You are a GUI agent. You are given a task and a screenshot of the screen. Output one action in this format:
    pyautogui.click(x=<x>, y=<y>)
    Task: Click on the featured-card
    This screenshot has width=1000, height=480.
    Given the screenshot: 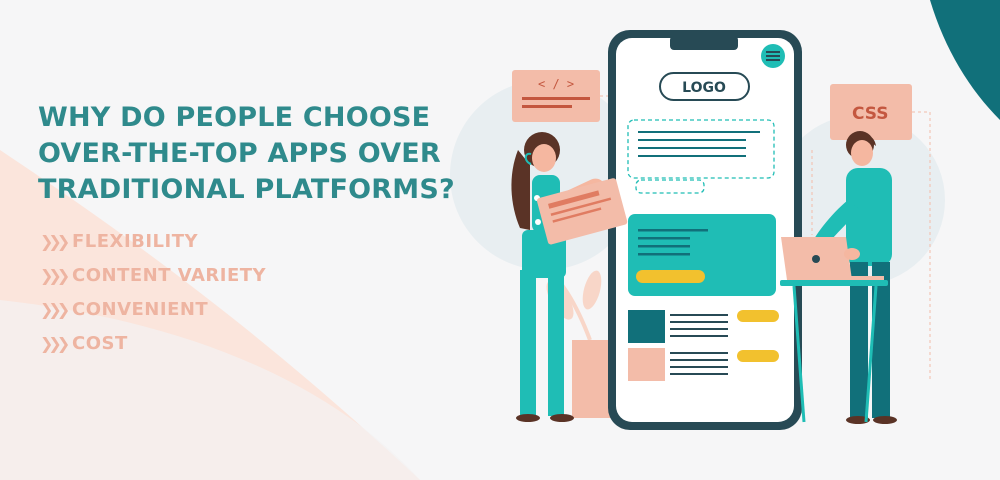 What is the action you would take?
    pyautogui.click(x=702, y=255)
    